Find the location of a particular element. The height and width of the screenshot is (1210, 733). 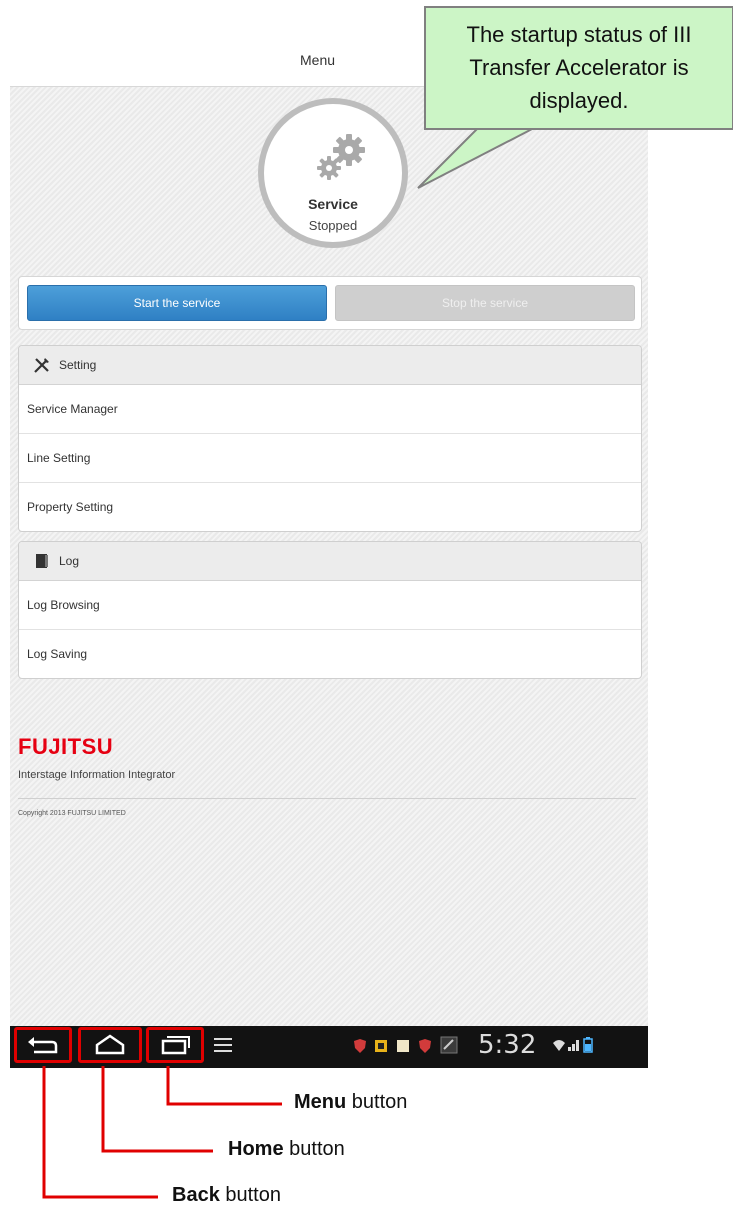

home-button-label: Home button is located at coordinates (286, 1149).